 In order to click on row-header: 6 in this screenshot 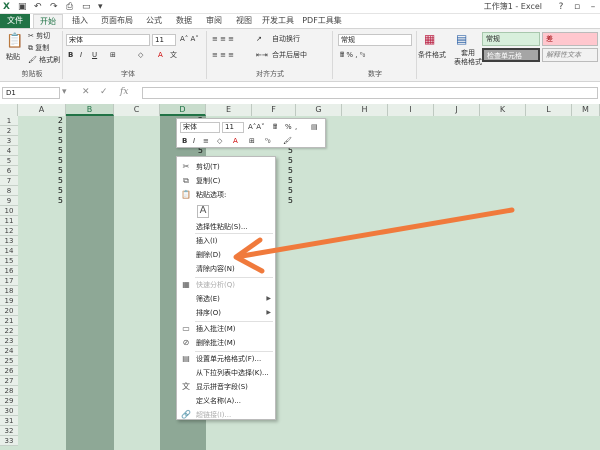, I will do `click(9, 171)`.